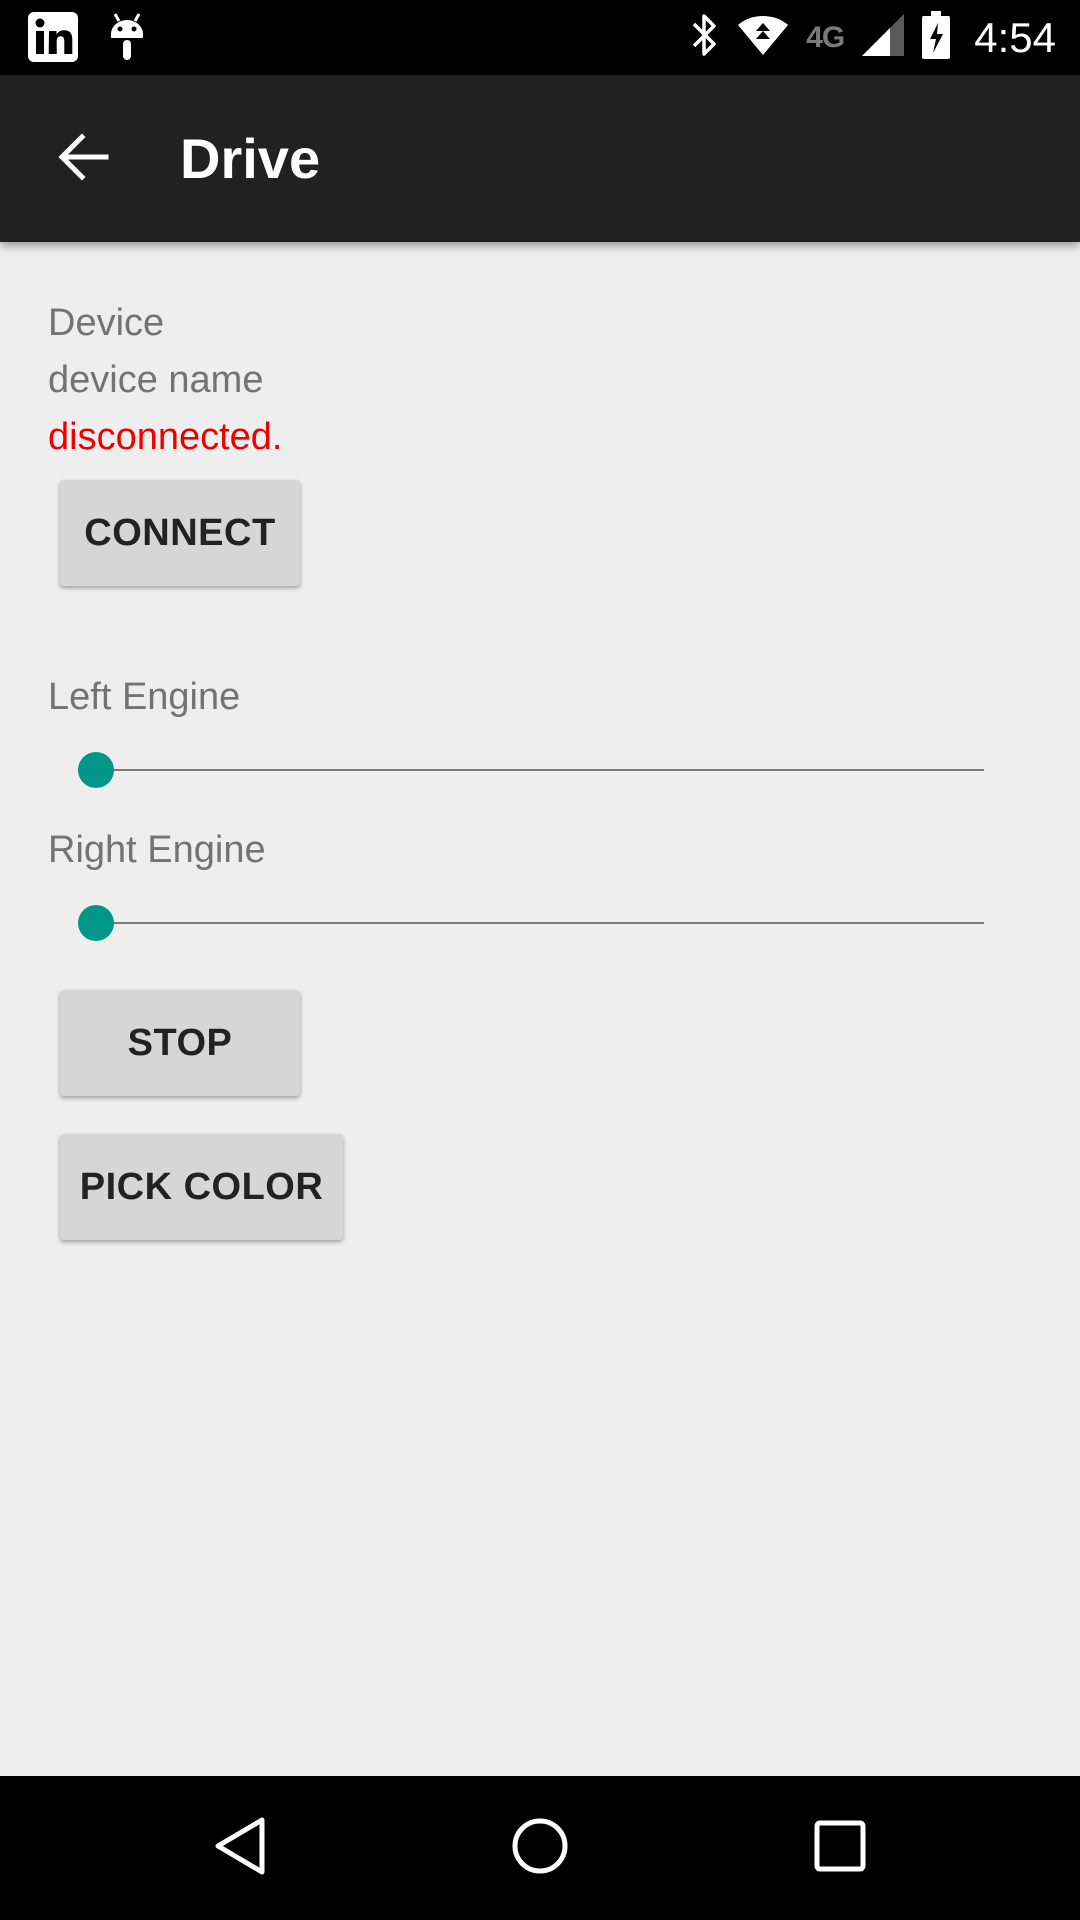 The image size is (1080, 1920). I want to click on recents-square-icon, so click(840, 1848).